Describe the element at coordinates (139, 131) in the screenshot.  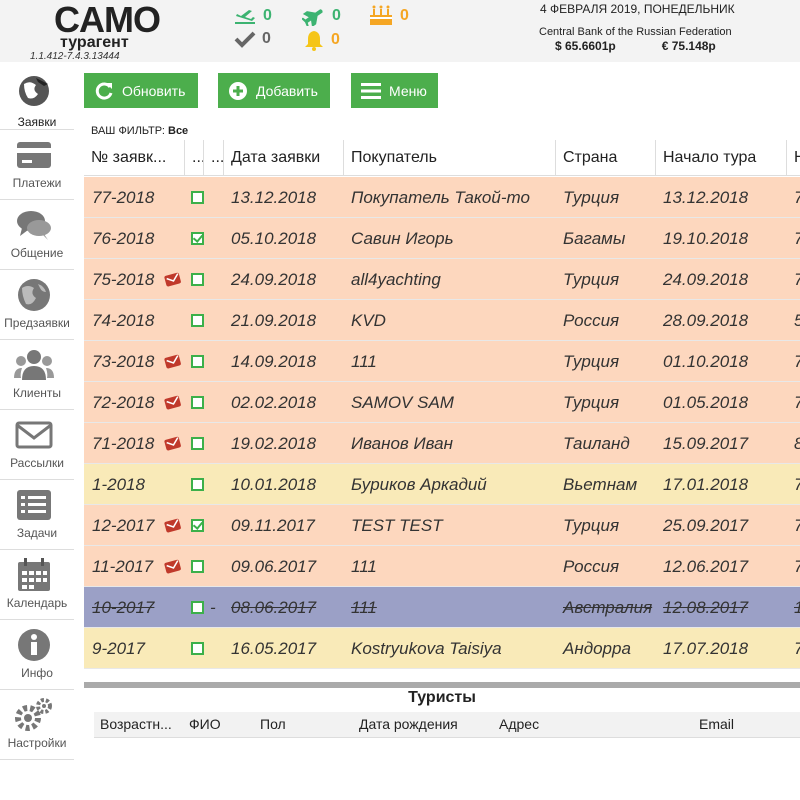
I see `filter-indicator: ВАШ ФИЛЬТР: Все` at that location.